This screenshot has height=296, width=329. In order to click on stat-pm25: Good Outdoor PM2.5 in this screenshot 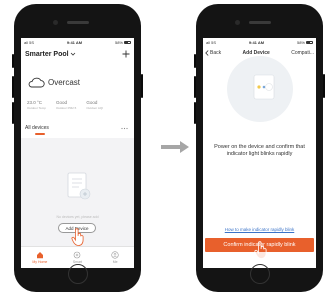, I will do `click(66, 105)`.